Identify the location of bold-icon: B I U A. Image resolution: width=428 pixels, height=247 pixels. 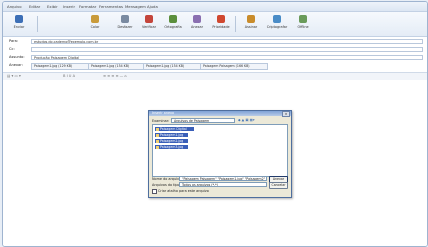
(69, 76).